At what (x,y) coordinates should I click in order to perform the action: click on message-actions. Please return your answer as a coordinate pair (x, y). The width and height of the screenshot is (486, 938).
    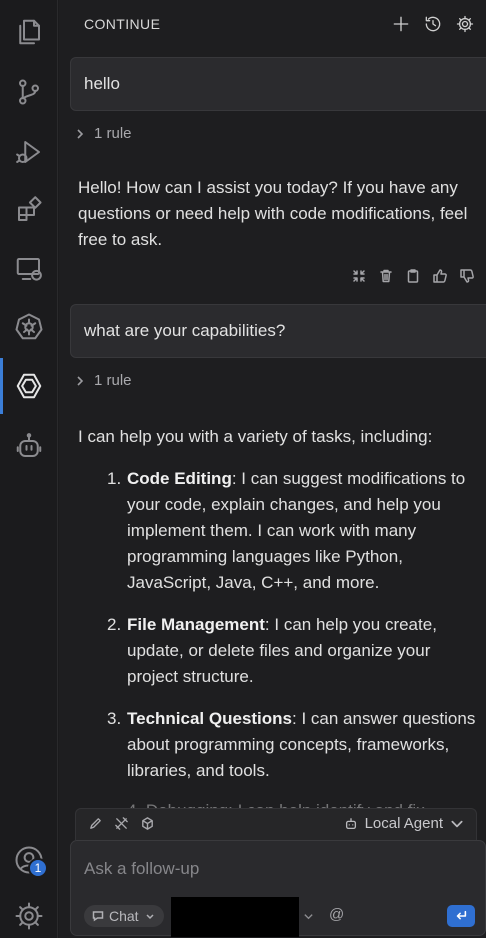
    Looking at the image, I should click on (413, 278).